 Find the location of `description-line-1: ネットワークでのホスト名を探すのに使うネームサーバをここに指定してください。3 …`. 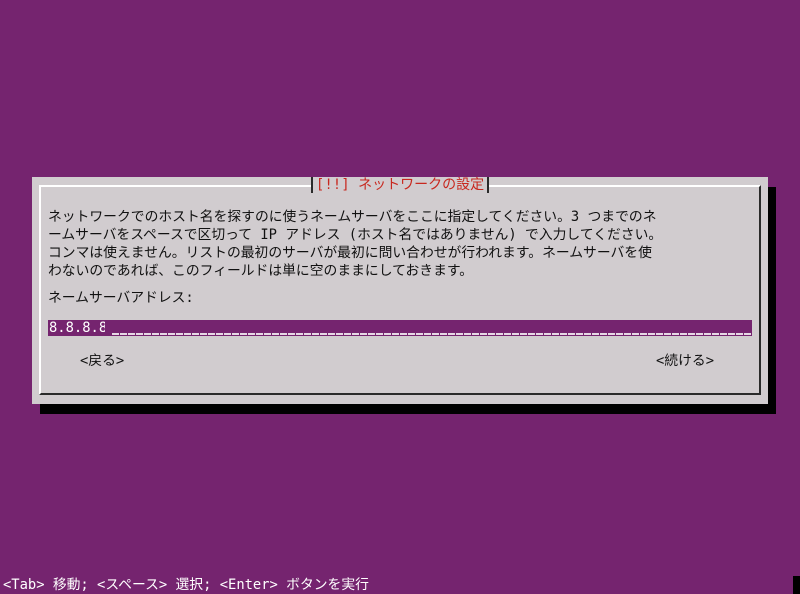

description-line-1: ネットワークでのホスト名を探すのに使うネームサーバをここに指定してください。3 … is located at coordinates (352, 217).